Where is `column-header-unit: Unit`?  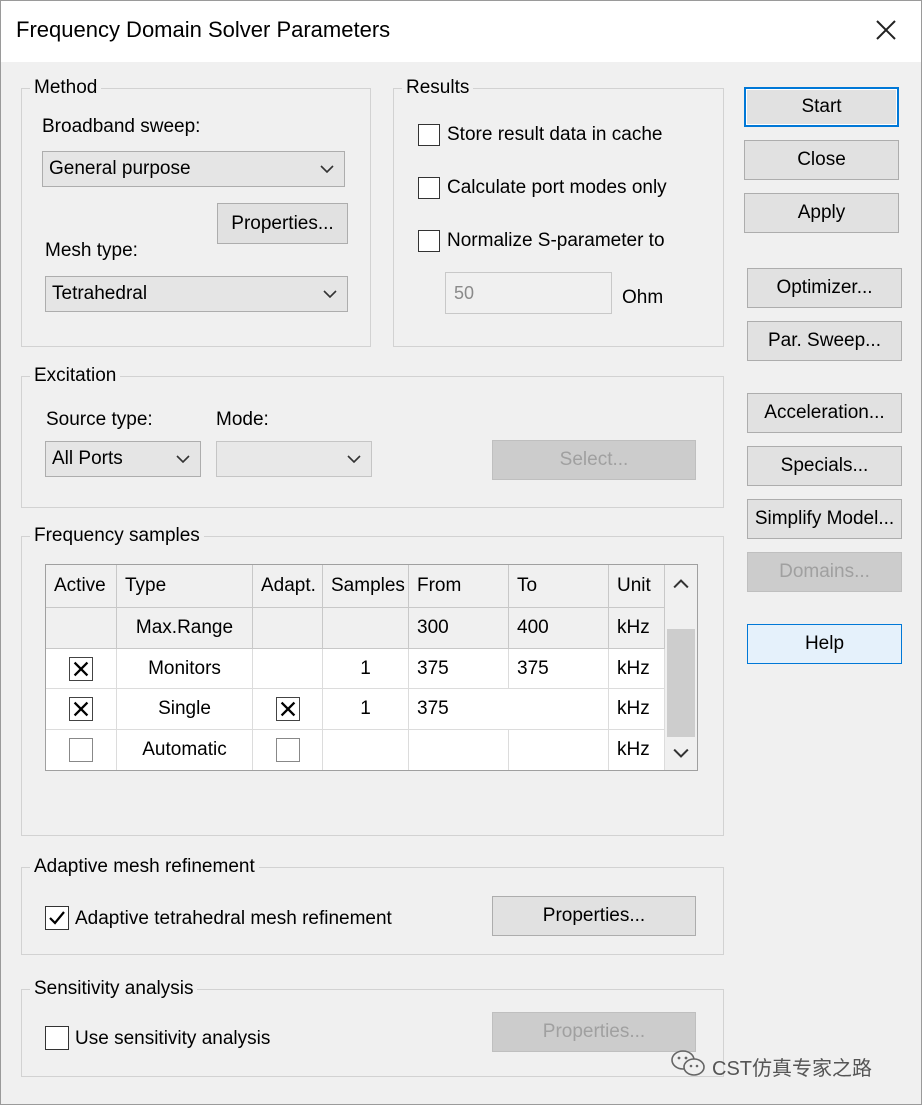 column-header-unit: Unit is located at coordinates (637, 586).